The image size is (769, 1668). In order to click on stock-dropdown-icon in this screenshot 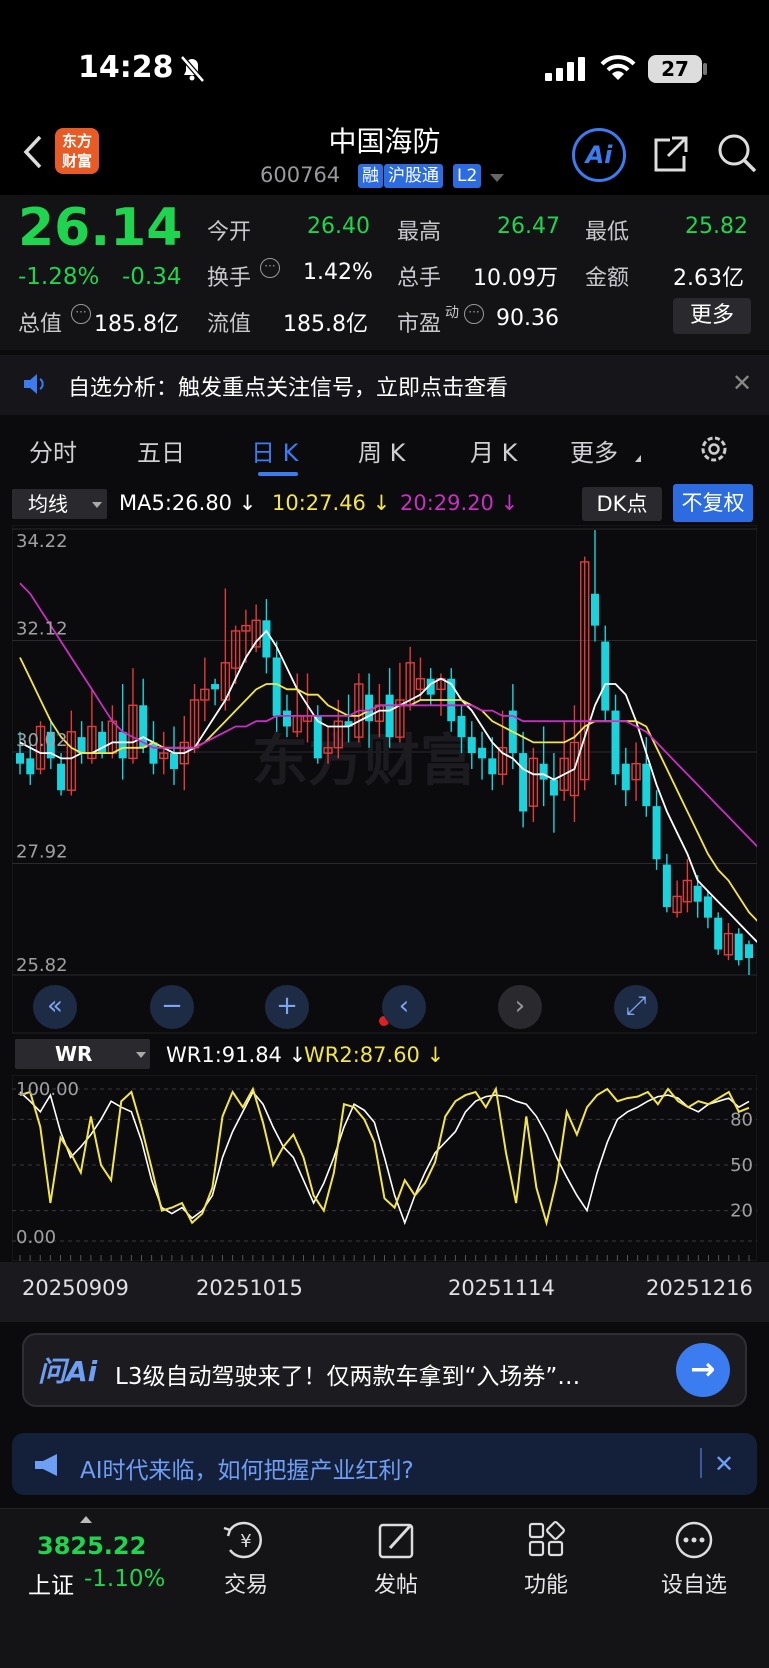, I will do `click(497, 178)`.